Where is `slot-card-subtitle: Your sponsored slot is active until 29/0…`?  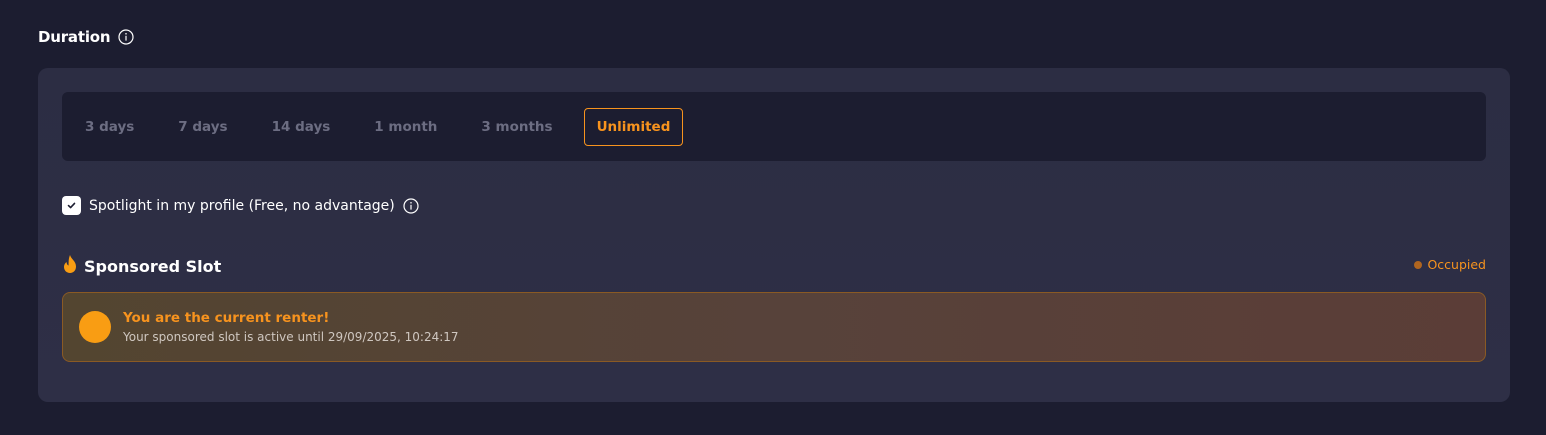
slot-card-subtitle: Your sponsored slot is active until 29/0… is located at coordinates (291, 337).